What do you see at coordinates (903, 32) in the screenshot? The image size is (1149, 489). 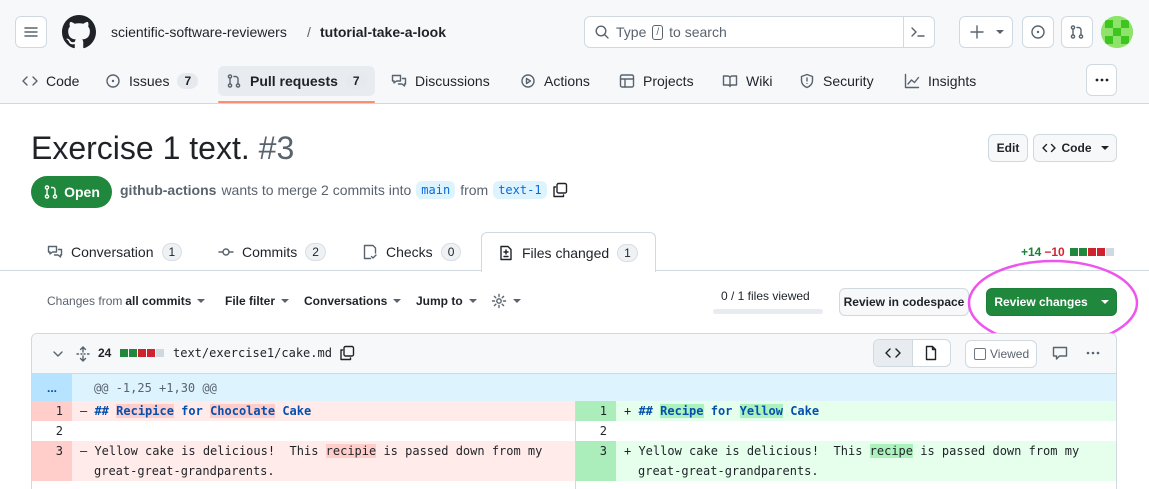 I see `command-palette-divider` at bounding box center [903, 32].